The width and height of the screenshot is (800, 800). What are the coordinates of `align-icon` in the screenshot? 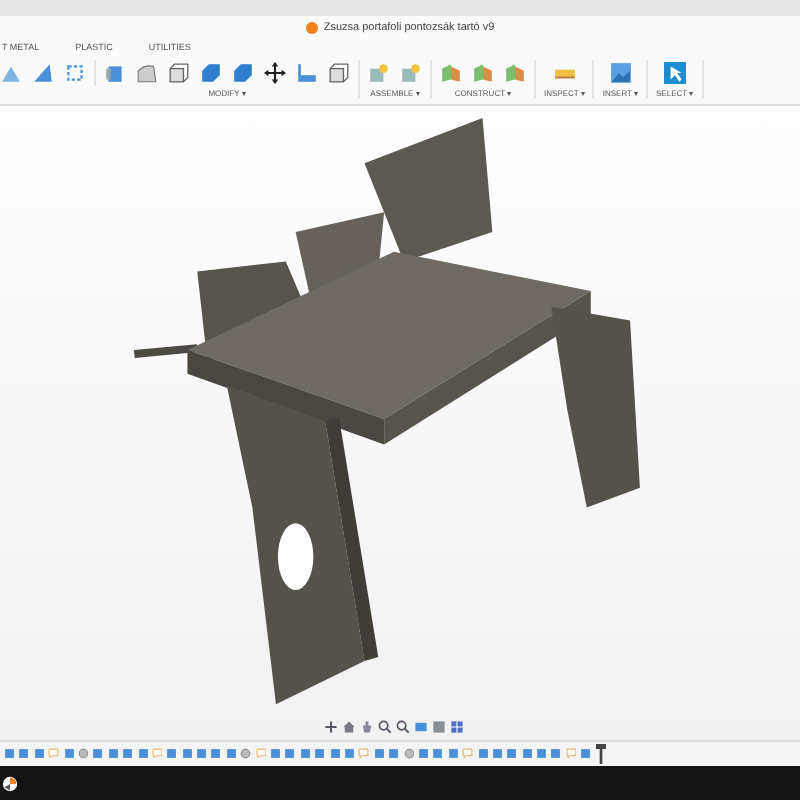 It's located at (307, 73).